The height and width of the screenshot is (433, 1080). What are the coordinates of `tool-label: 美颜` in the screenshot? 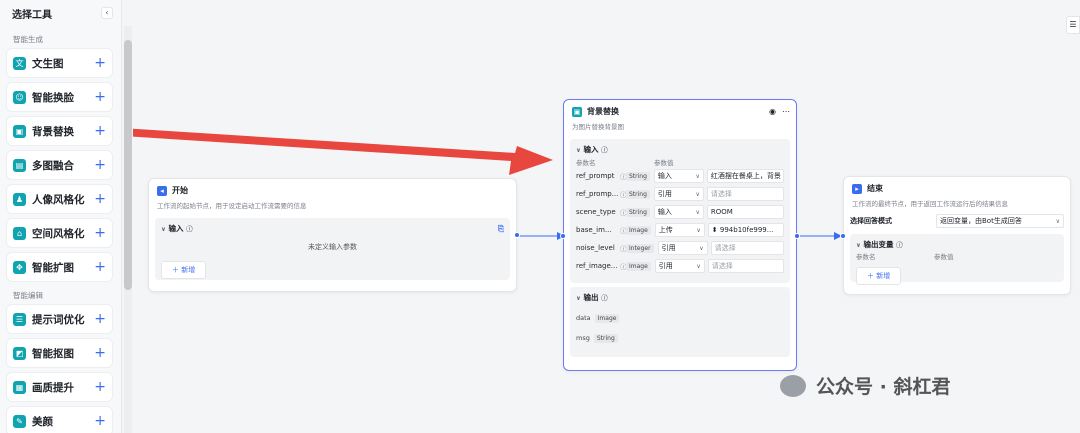 It's located at (42, 421).